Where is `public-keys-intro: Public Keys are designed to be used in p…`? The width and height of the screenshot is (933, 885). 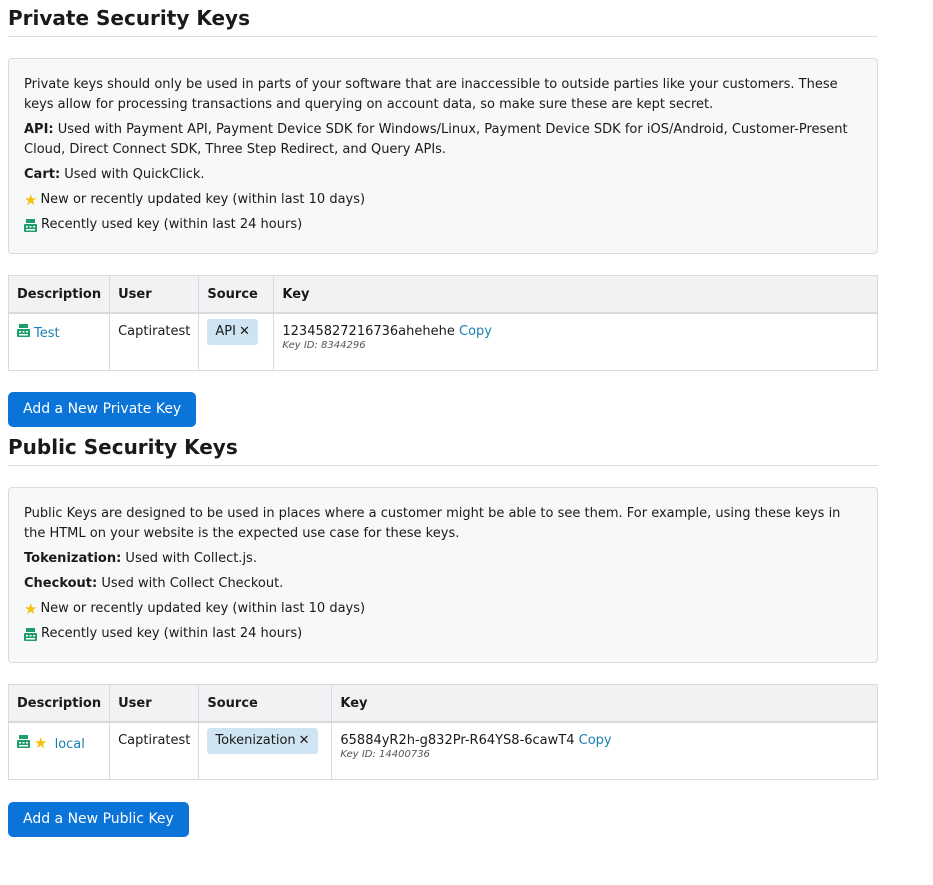
public-keys-intro: Public Keys are designed to be used in p… is located at coordinates (432, 523).